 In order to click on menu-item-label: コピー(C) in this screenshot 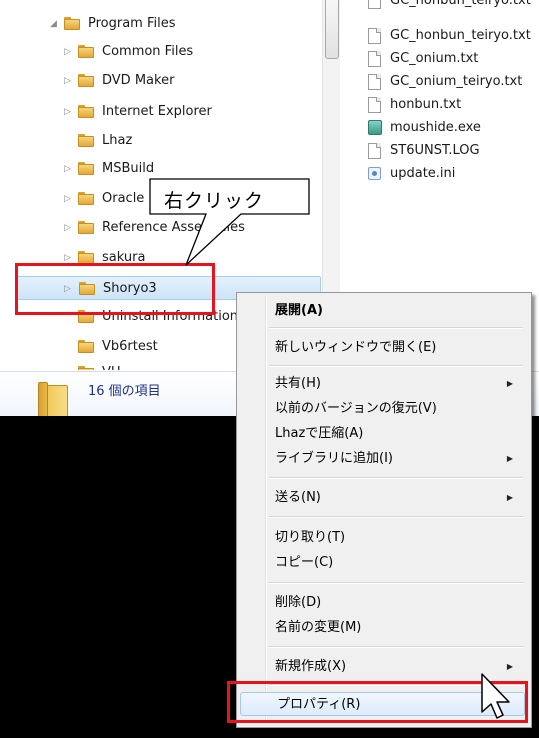, I will do `click(304, 562)`.